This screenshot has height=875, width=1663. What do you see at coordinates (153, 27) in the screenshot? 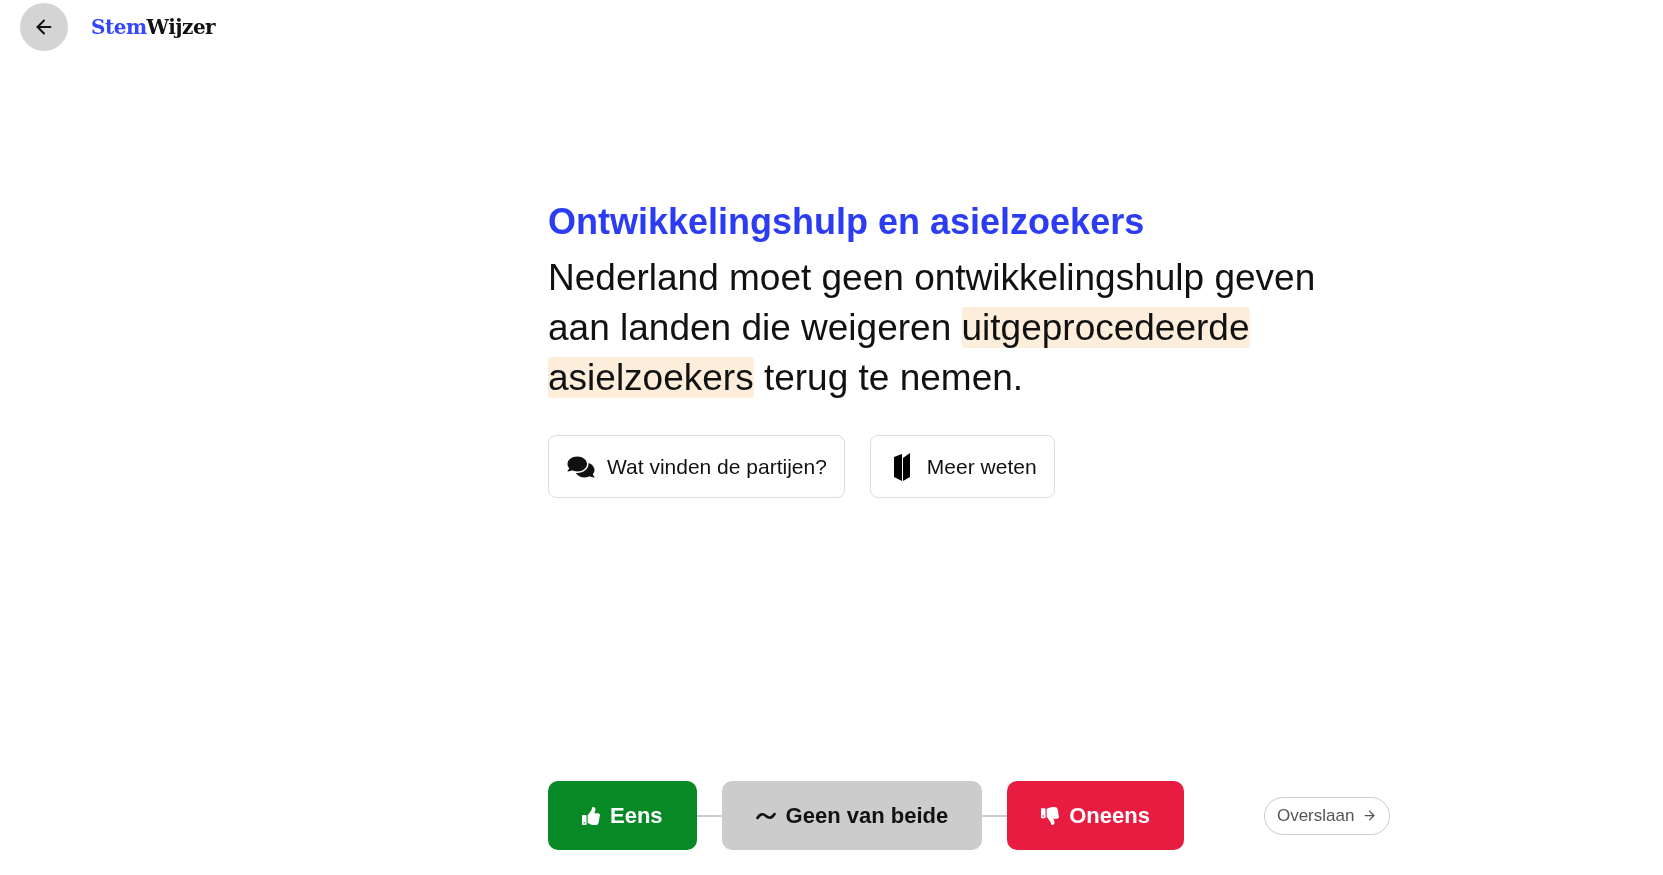
I see `logo-wordmark: StemWijzer` at bounding box center [153, 27].